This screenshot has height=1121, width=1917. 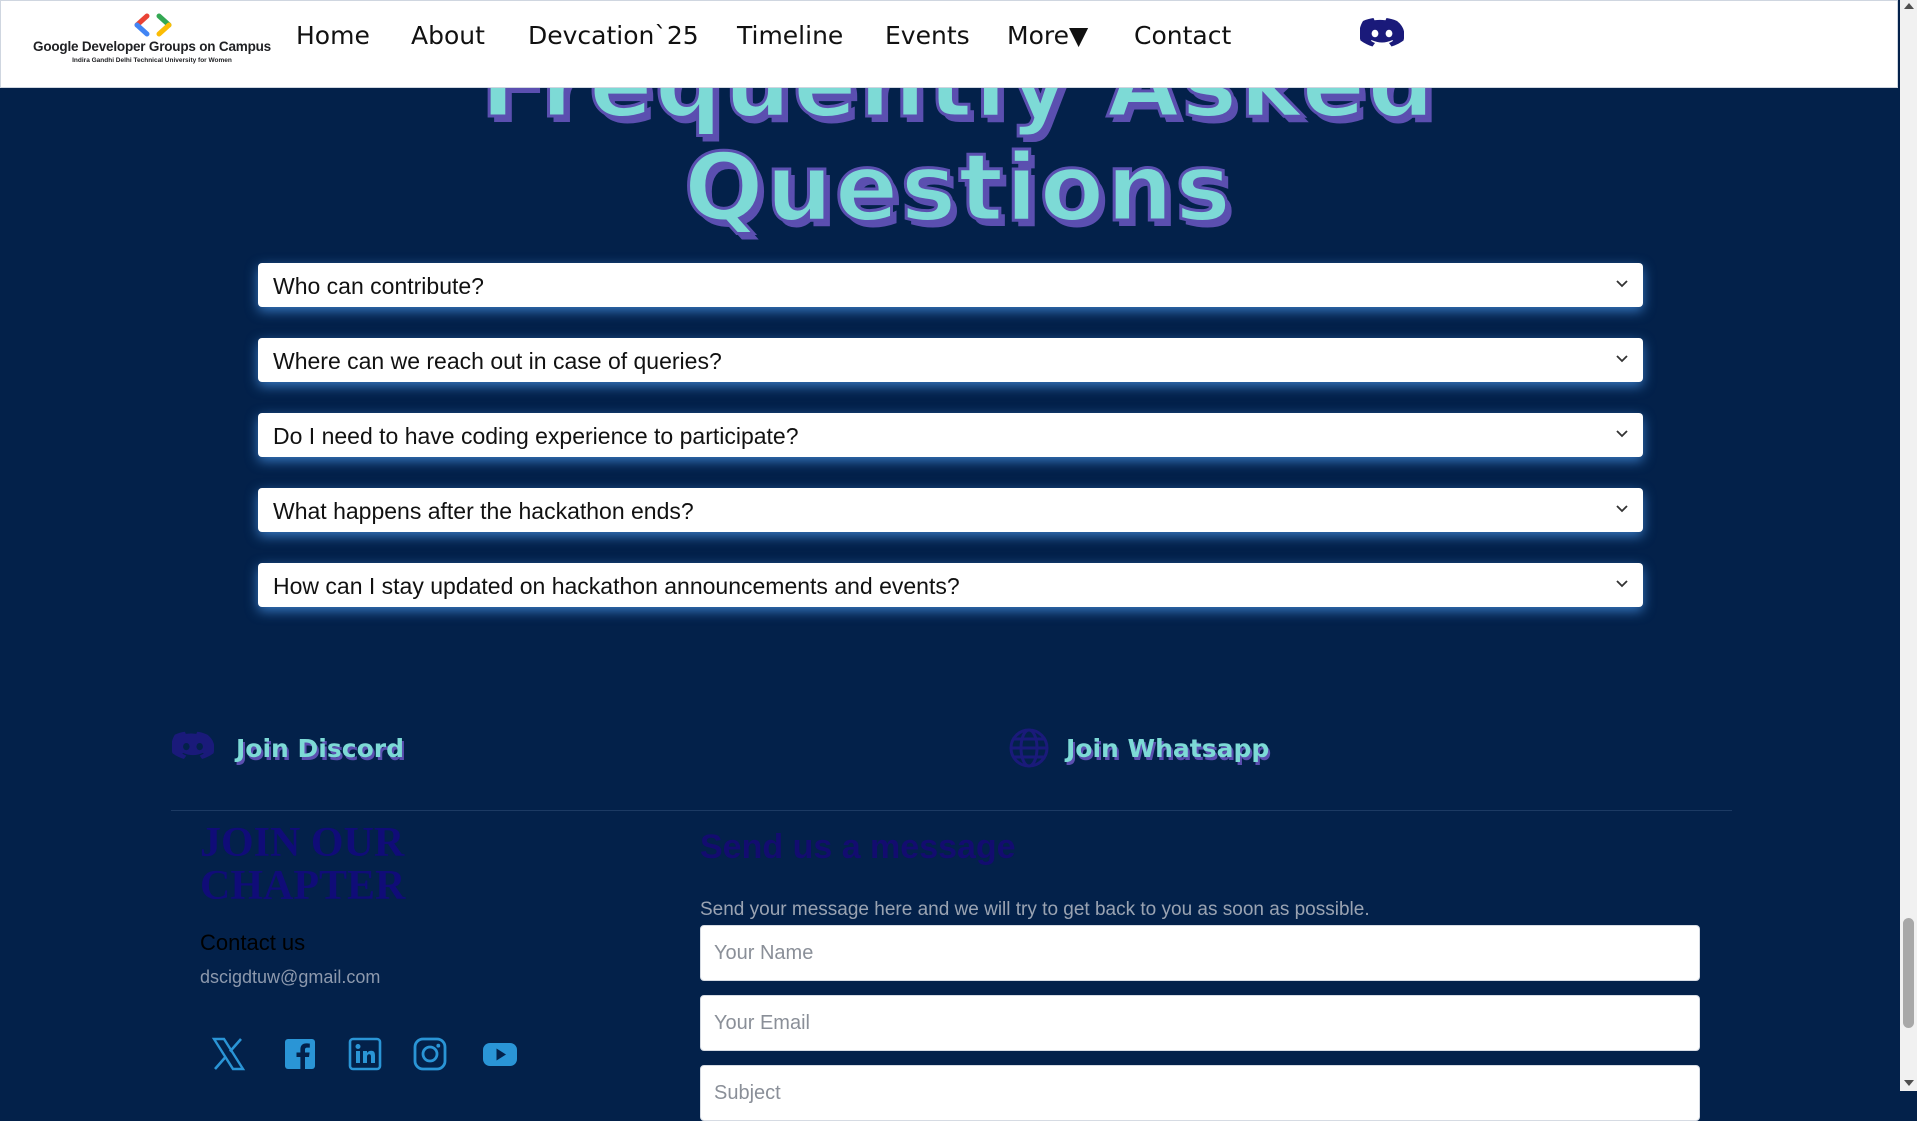 What do you see at coordinates (228, 1054) in the screenshot?
I see `x-icon` at bounding box center [228, 1054].